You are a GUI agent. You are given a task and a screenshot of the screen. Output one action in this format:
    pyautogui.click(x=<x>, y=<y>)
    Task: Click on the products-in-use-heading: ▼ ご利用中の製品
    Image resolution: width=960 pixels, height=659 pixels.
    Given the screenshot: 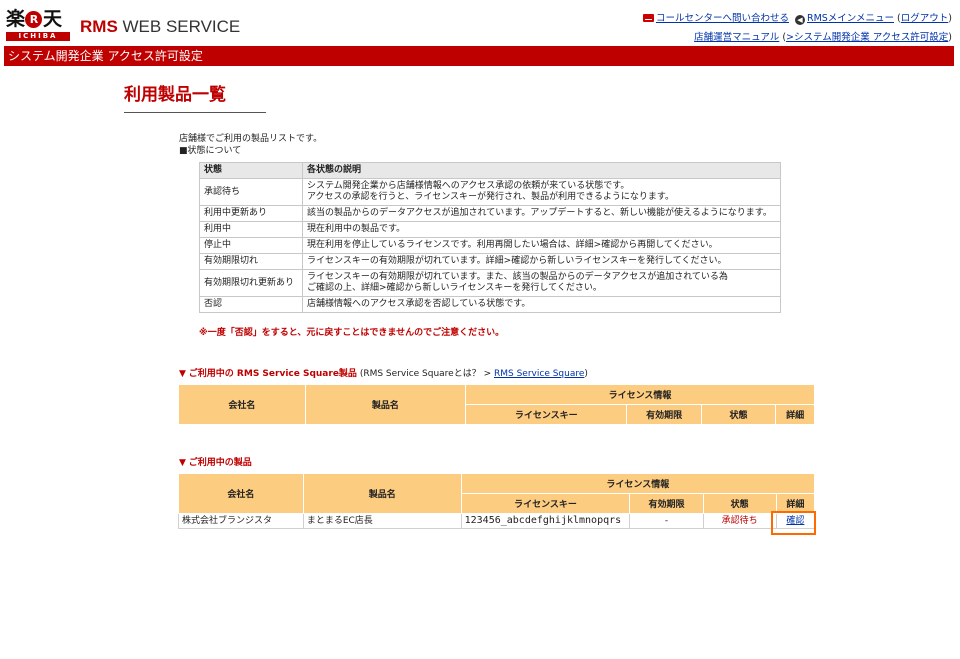 What is the action you would take?
    pyautogui.click(x=215, y=461)
    